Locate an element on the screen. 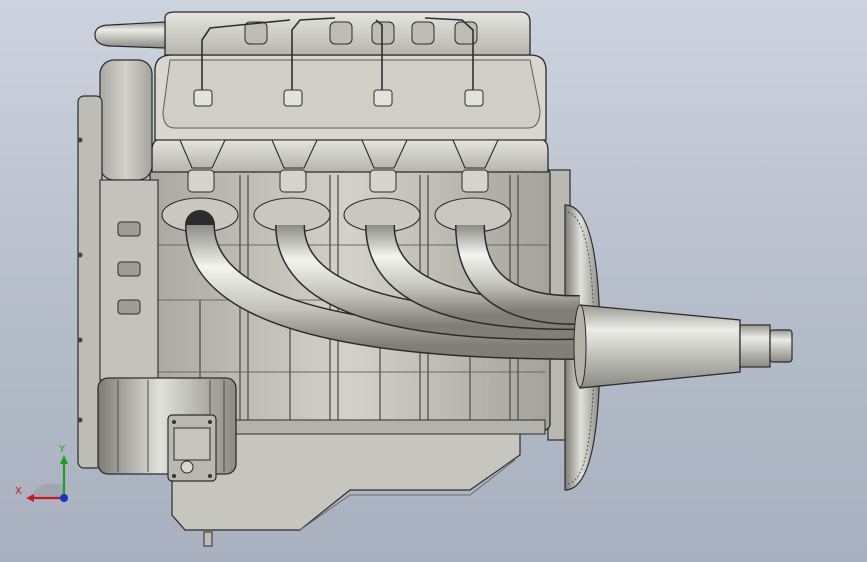 The width and height of the screenshot is (867, 562). z-axis-dot is located at coordinates (64, 498).